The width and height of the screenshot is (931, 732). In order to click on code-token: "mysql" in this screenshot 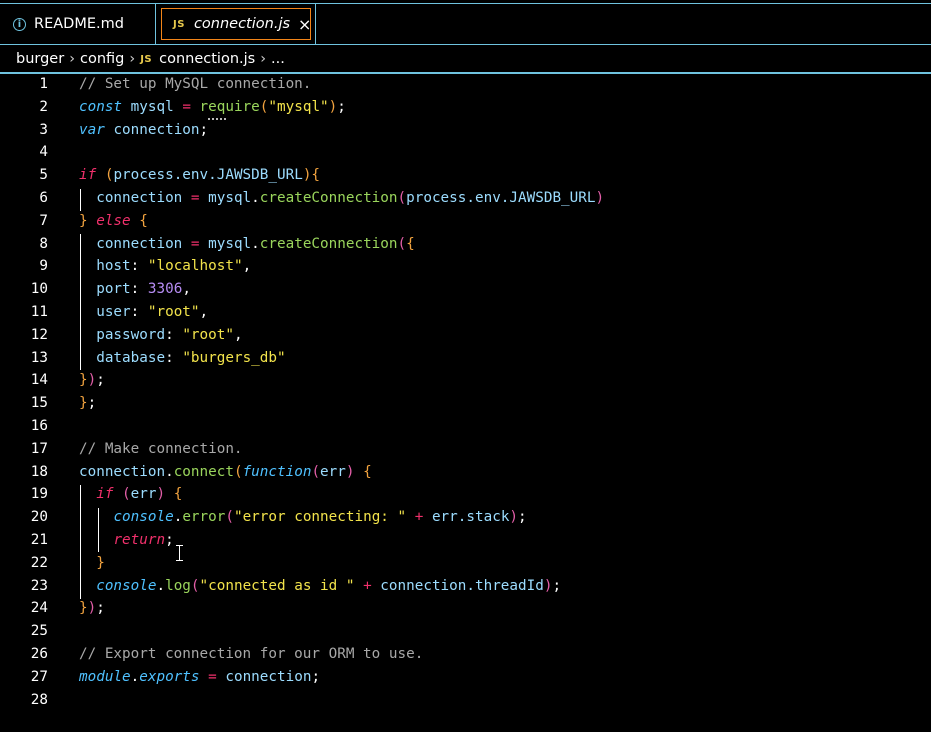, I will do `click(298, 106)`.